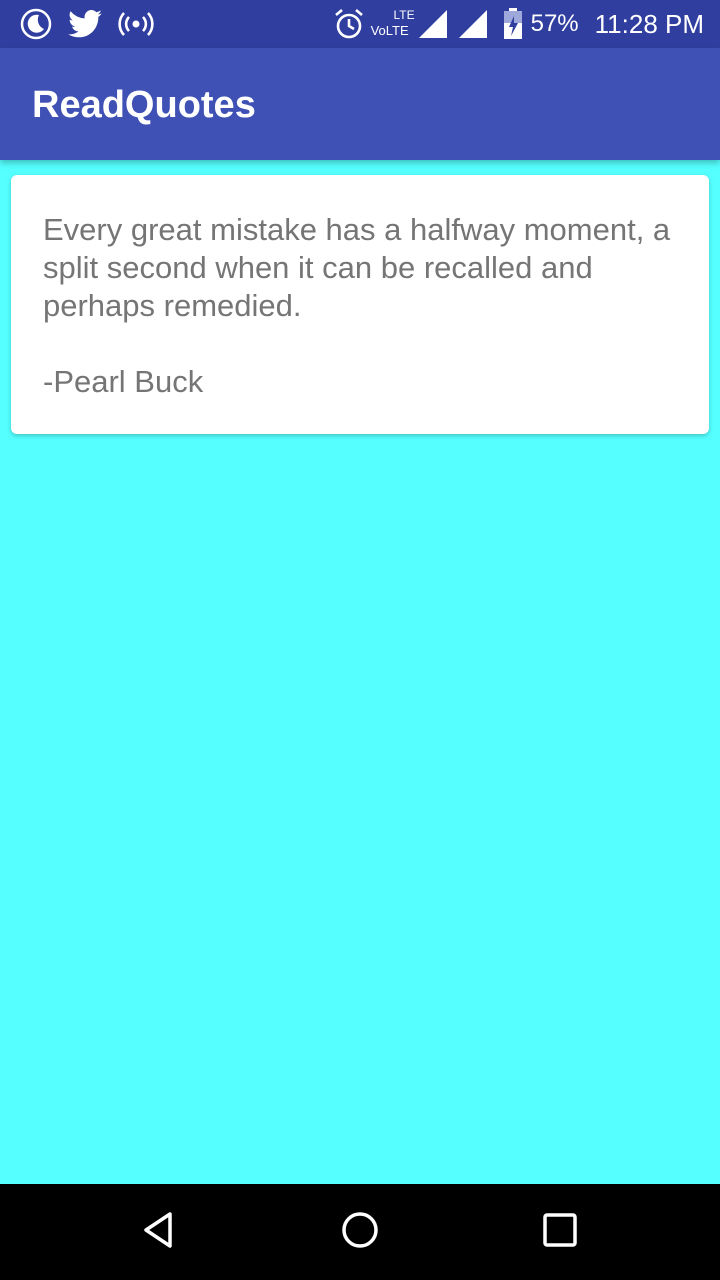 This screenshot has height=1280, width=720. I want to click on home-icon, so click(360, 1232).